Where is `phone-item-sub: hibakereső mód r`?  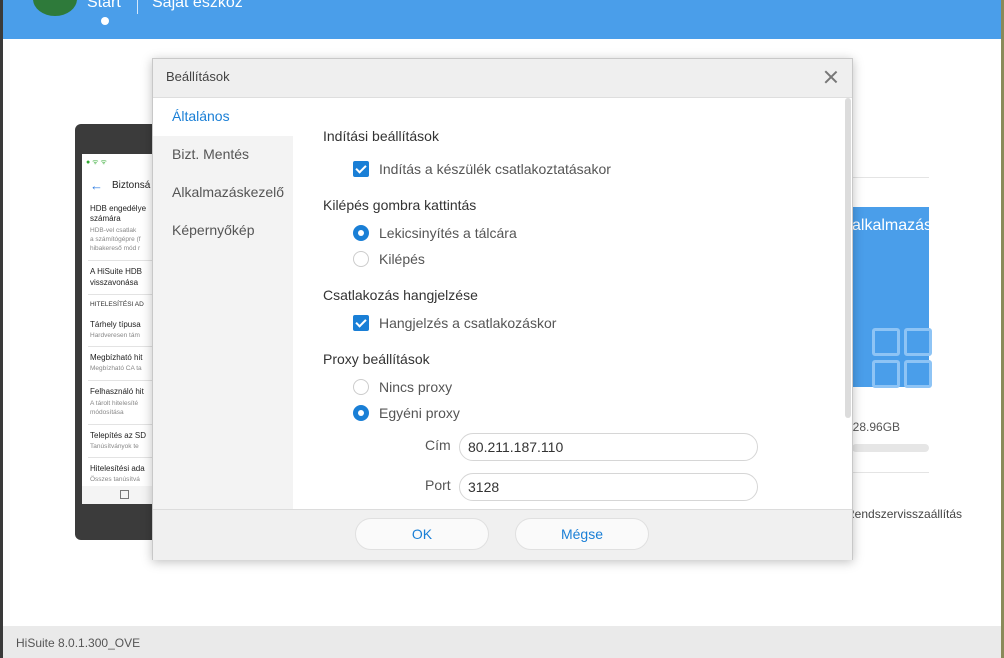 phone-item-sub: hibakereső mód r is located at coordinates (115, 248).